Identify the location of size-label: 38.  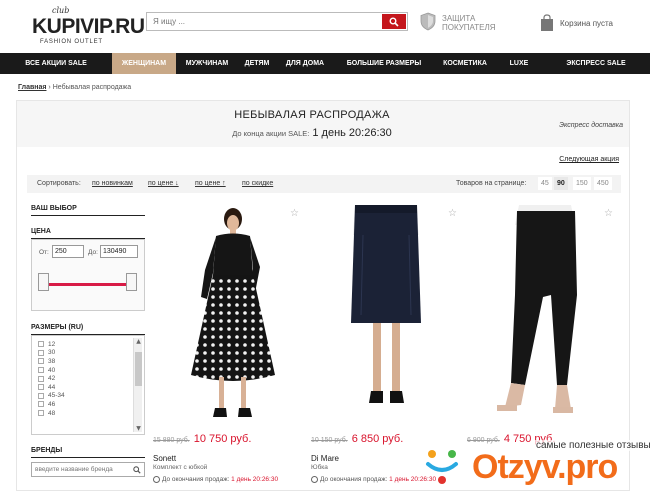
(52, 361).